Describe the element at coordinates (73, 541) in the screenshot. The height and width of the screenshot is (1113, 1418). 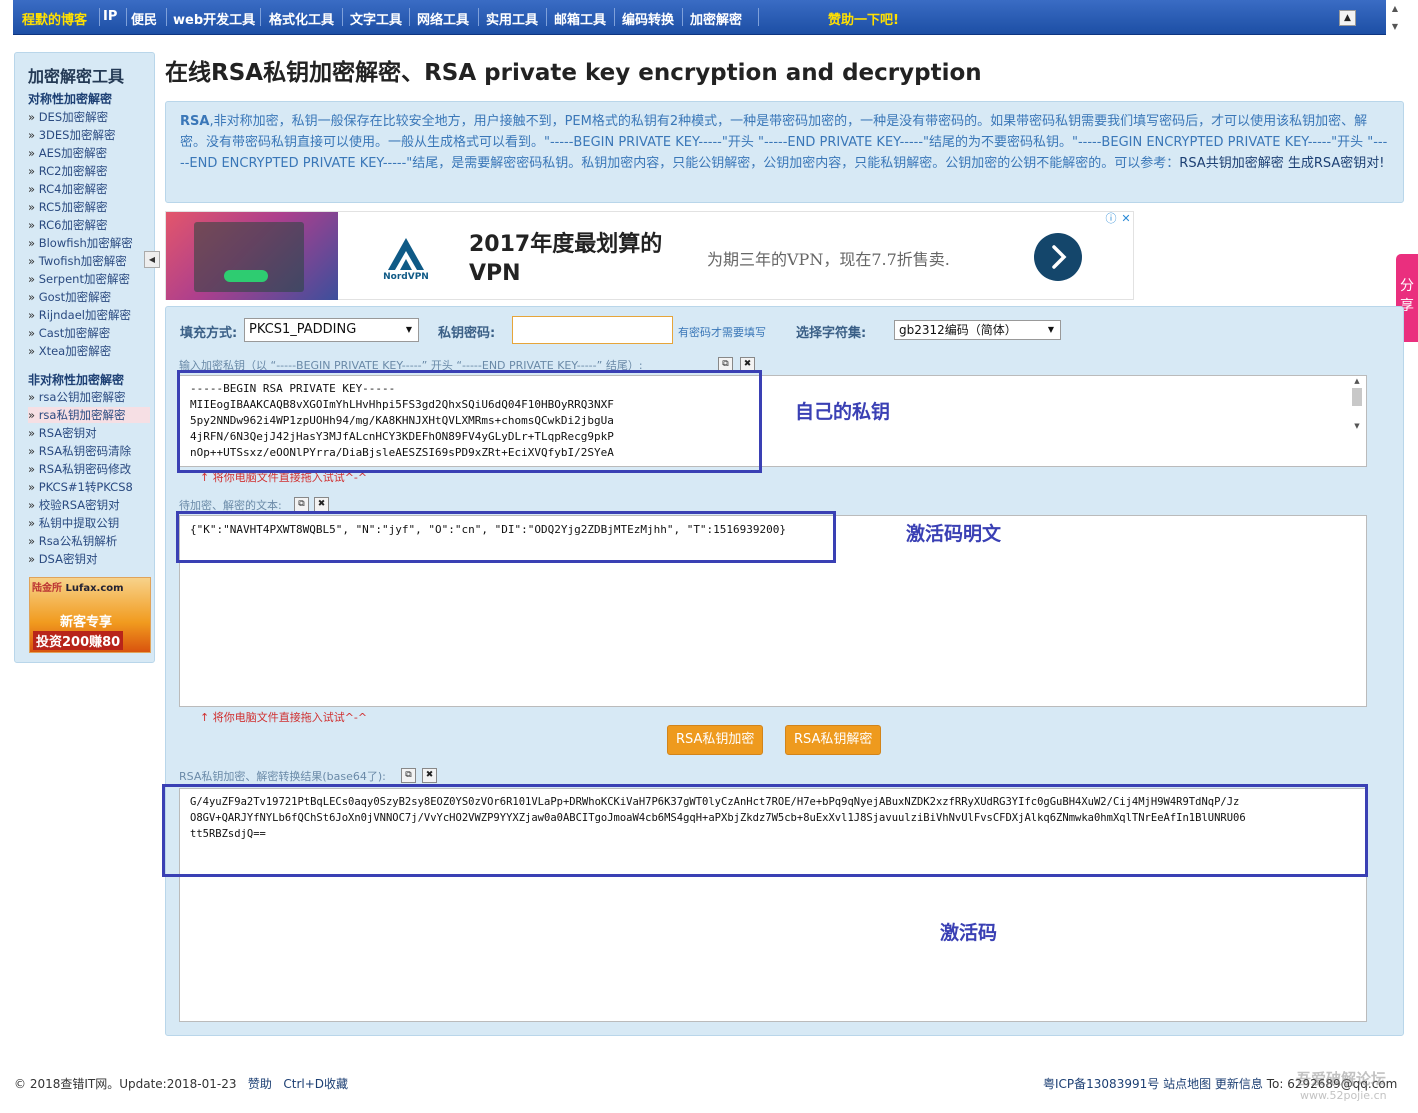
I see `sidebar-item-key-parse: Rsa公私钥解析` at that location.